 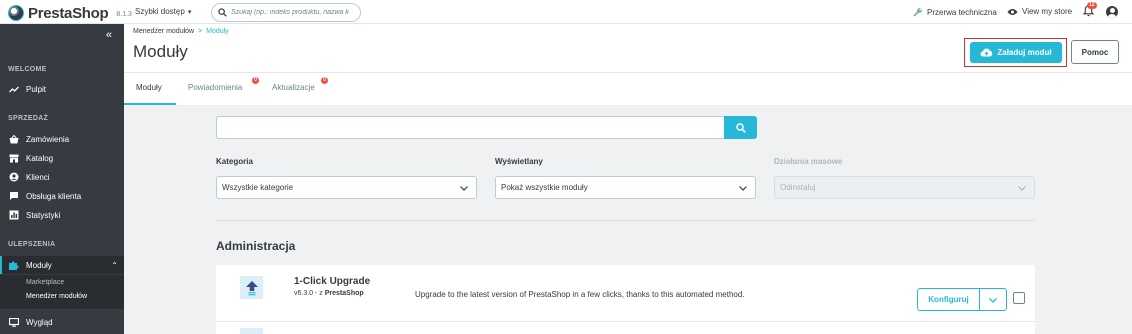 I want to click on basket-icon, so click(x=13, y=139).